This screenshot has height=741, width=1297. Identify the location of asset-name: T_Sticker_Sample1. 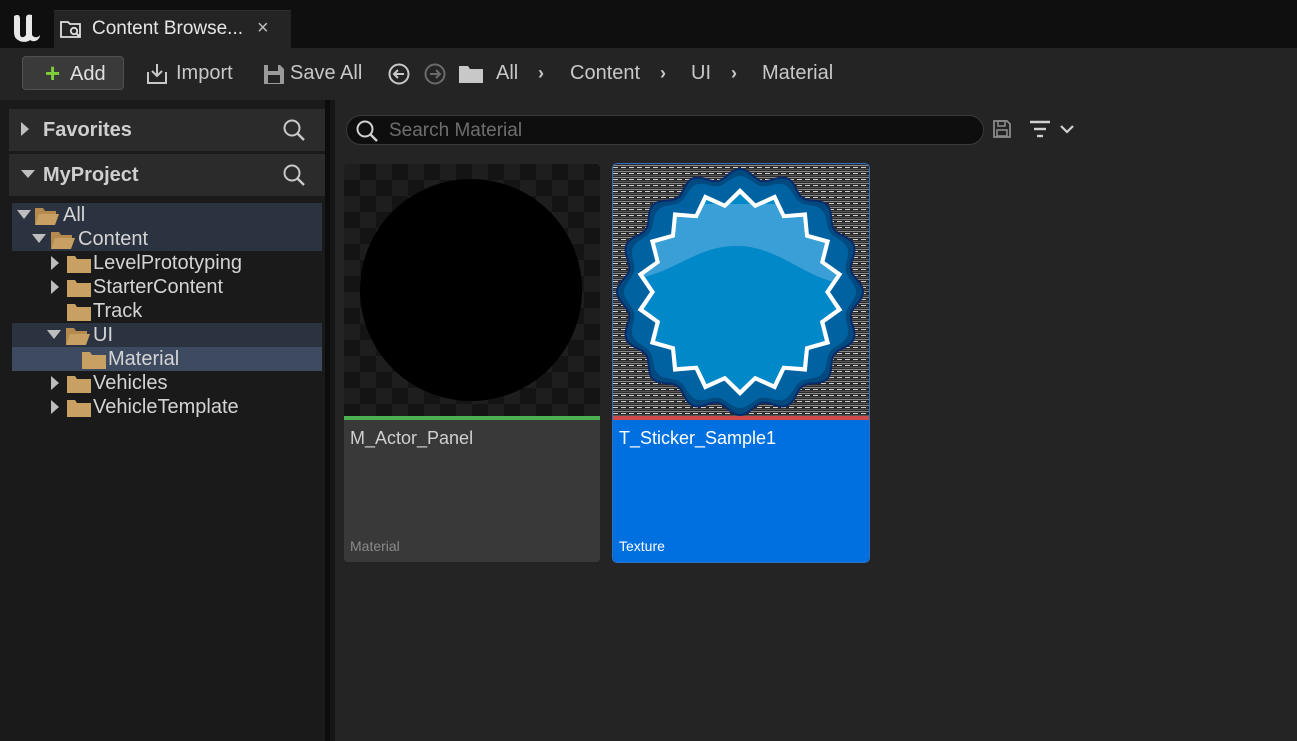
(698, 438).